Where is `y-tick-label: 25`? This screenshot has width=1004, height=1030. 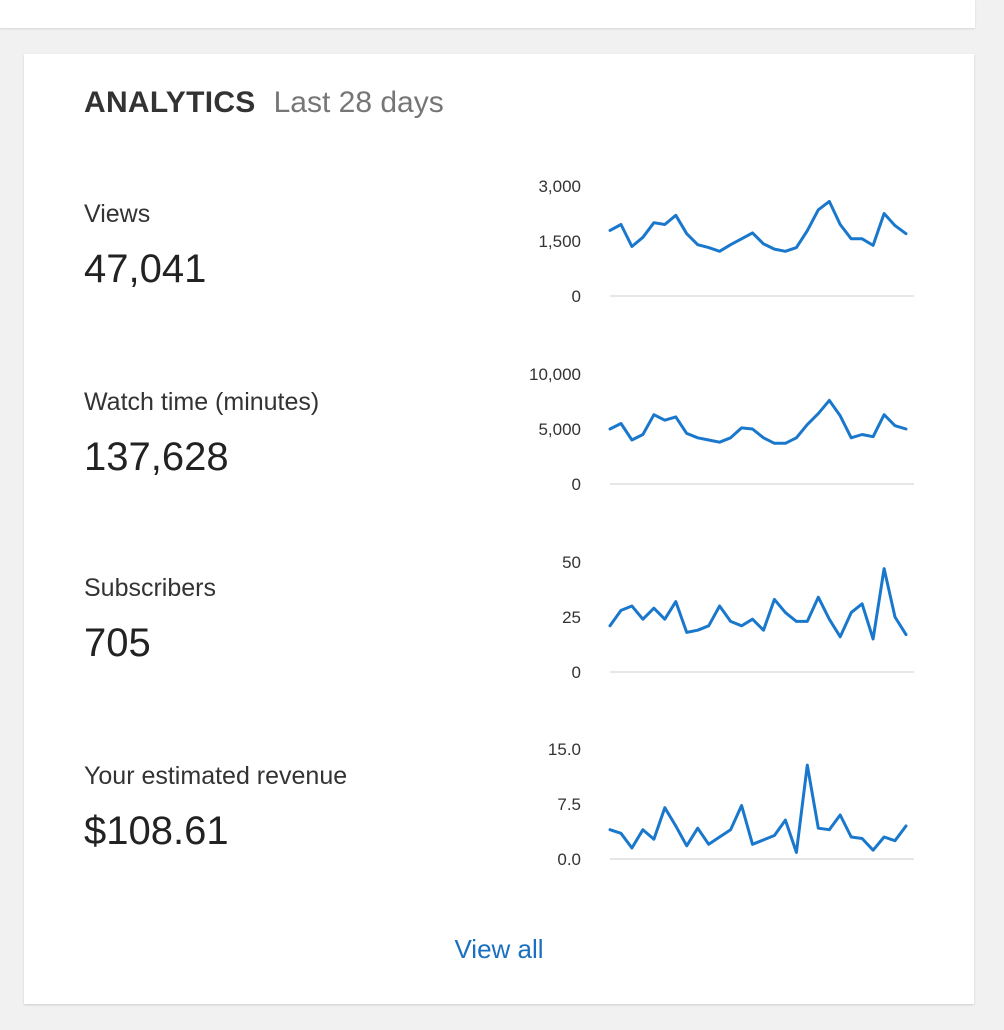
y-tick-label: 25 is located at coordinates (571, 617).